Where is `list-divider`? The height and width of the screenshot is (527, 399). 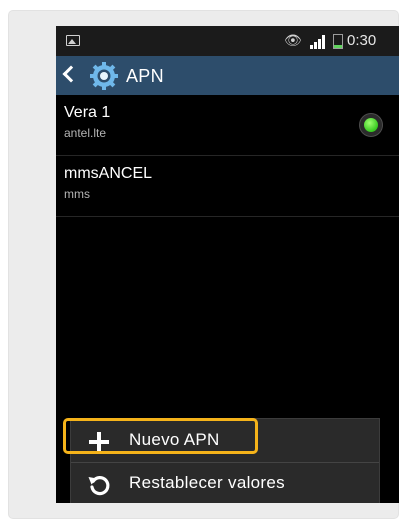
list-divider is located at coordinates (227, 216).